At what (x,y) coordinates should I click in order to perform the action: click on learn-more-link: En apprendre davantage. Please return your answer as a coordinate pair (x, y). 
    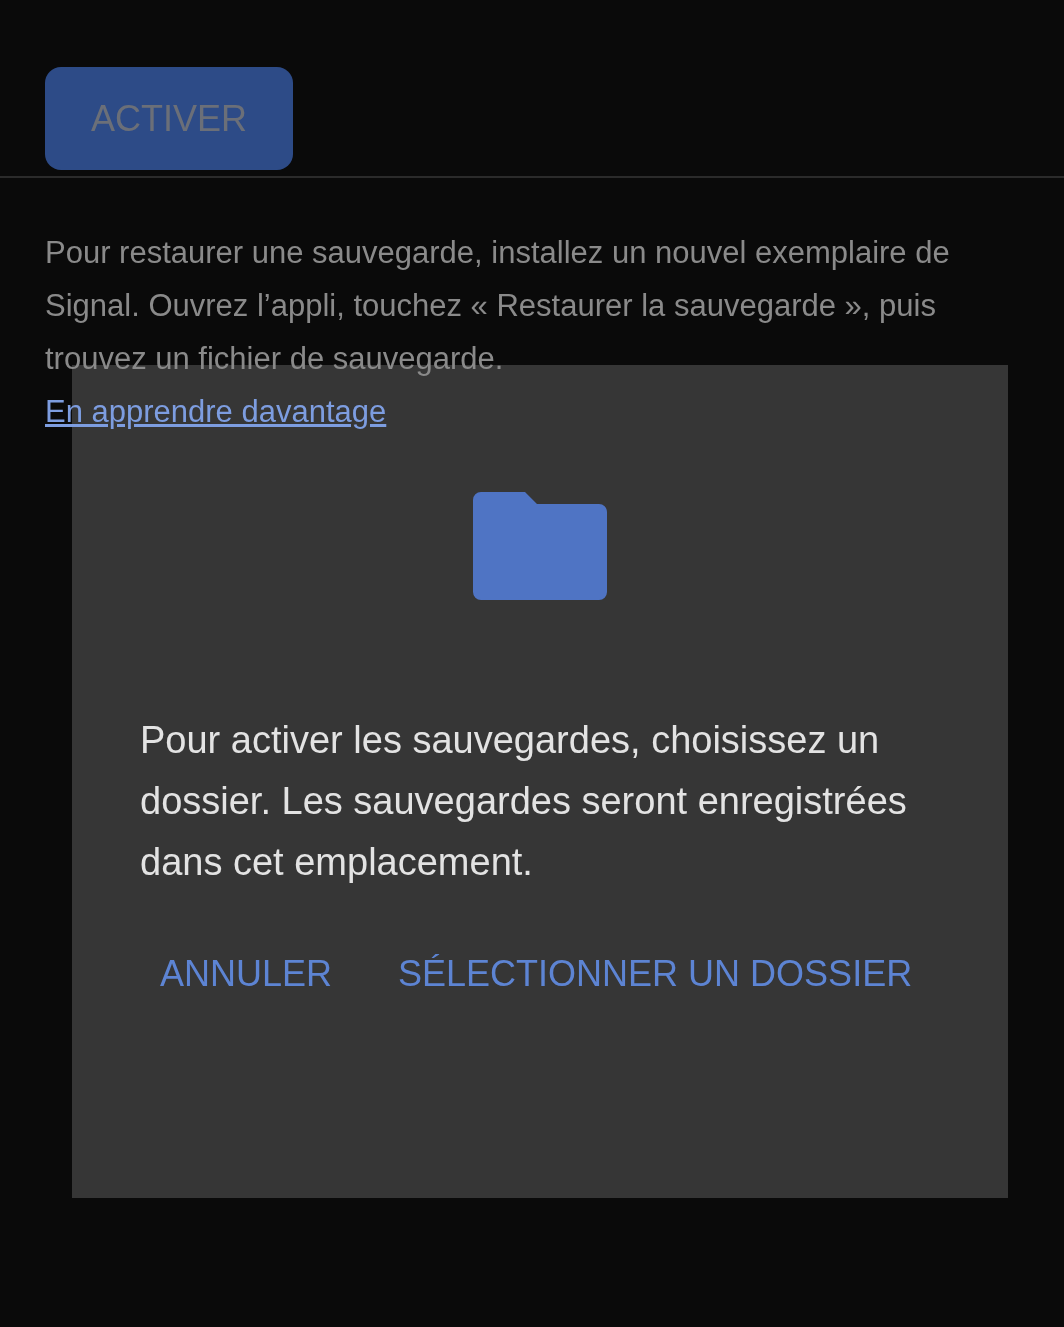
    Looking at the image, I should click on (216, 411).